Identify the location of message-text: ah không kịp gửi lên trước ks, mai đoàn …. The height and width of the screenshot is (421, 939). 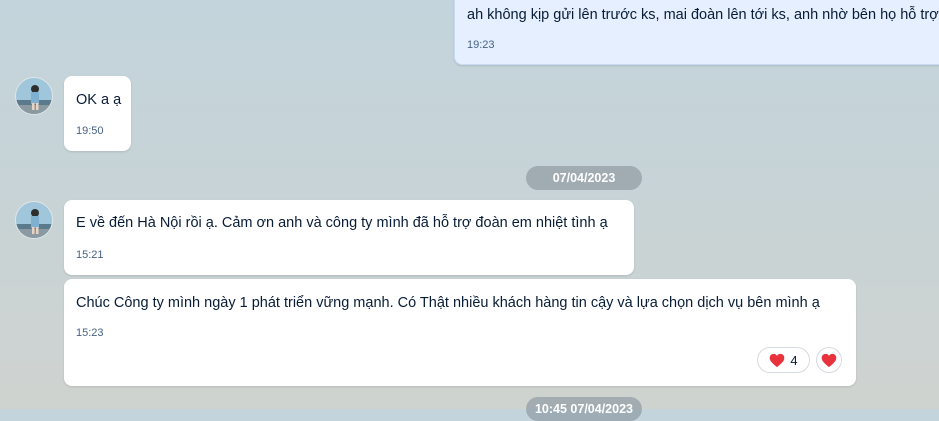
(703, 15).